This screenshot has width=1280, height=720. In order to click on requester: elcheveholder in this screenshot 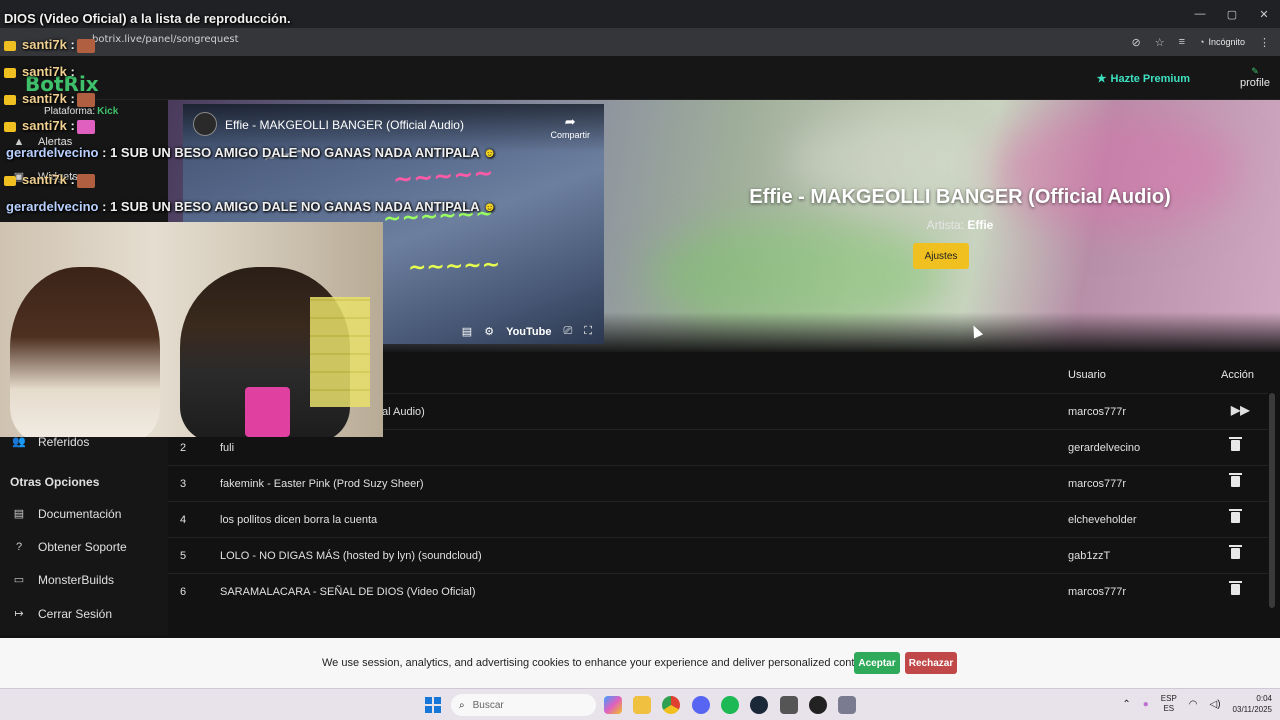, I will do `click(1102, 520)`.